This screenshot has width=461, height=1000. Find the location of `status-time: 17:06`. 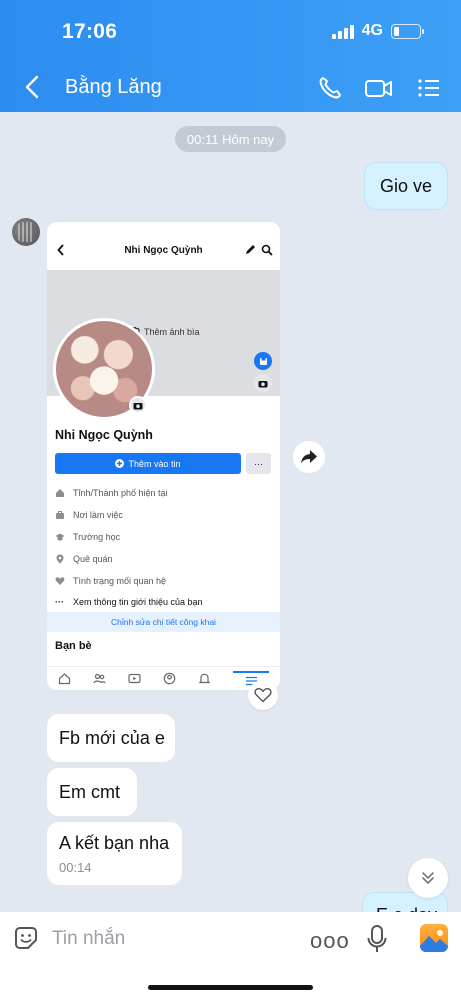

status-time: 17:06 is located at coordinates (90, 31).